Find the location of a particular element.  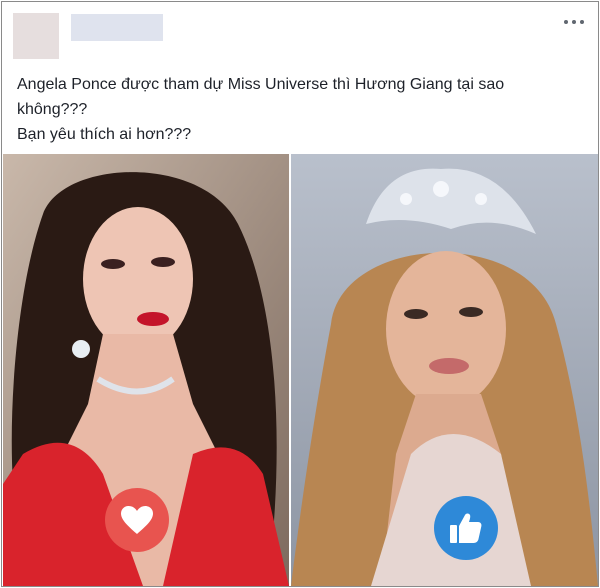

love-reaction-button is located at coordinates (137, 520).